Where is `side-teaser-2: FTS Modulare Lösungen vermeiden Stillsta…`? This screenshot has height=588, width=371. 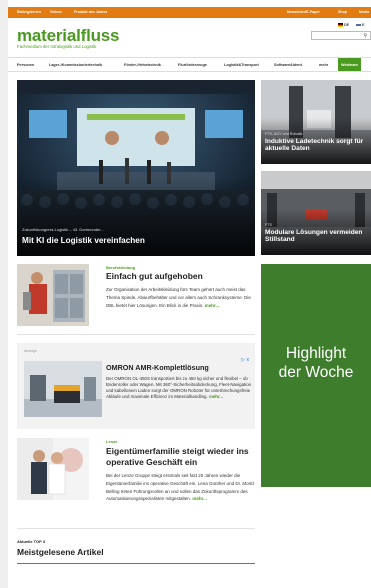
side-teaser-2: FTS Modulare Lösungen vermeiden Stillsta… is located at coordinates (316, 213).